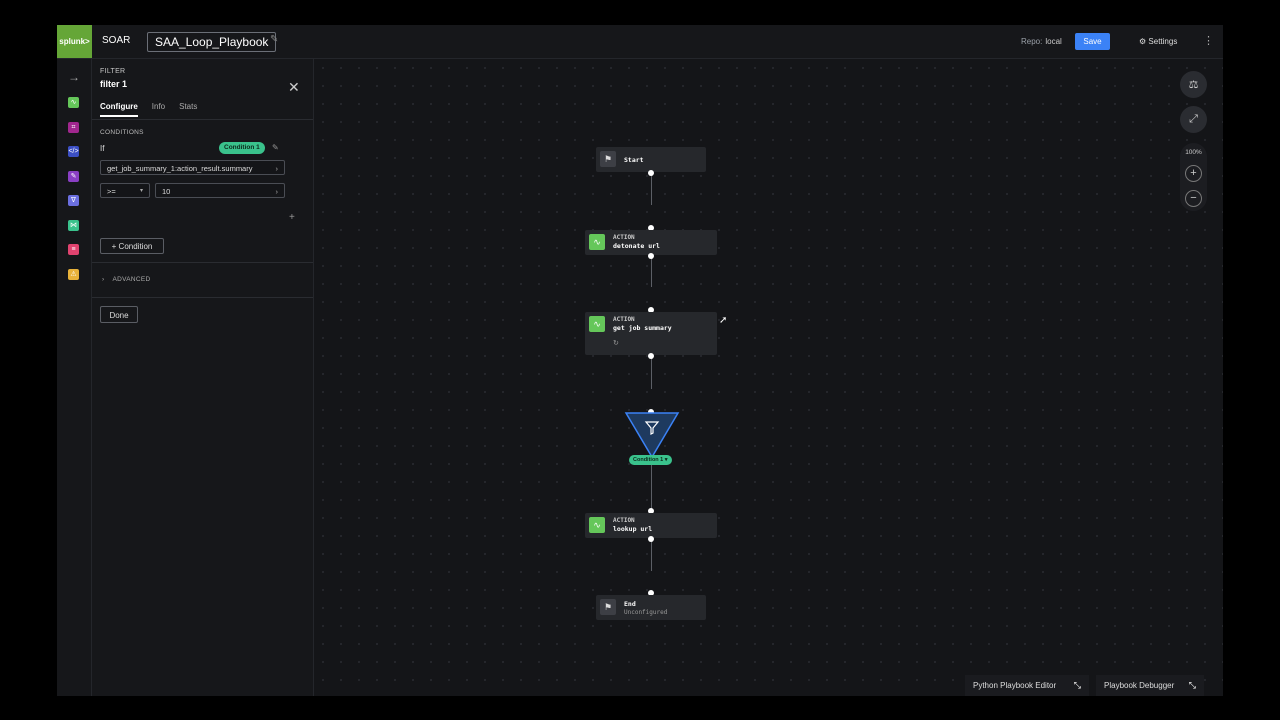 The height and width of the screenshot is (720, 1280). What do you see at coordinates (1032, 41) in the screenshot?
I see `repo-label: Repo:` at bounding box center [1032, 41].